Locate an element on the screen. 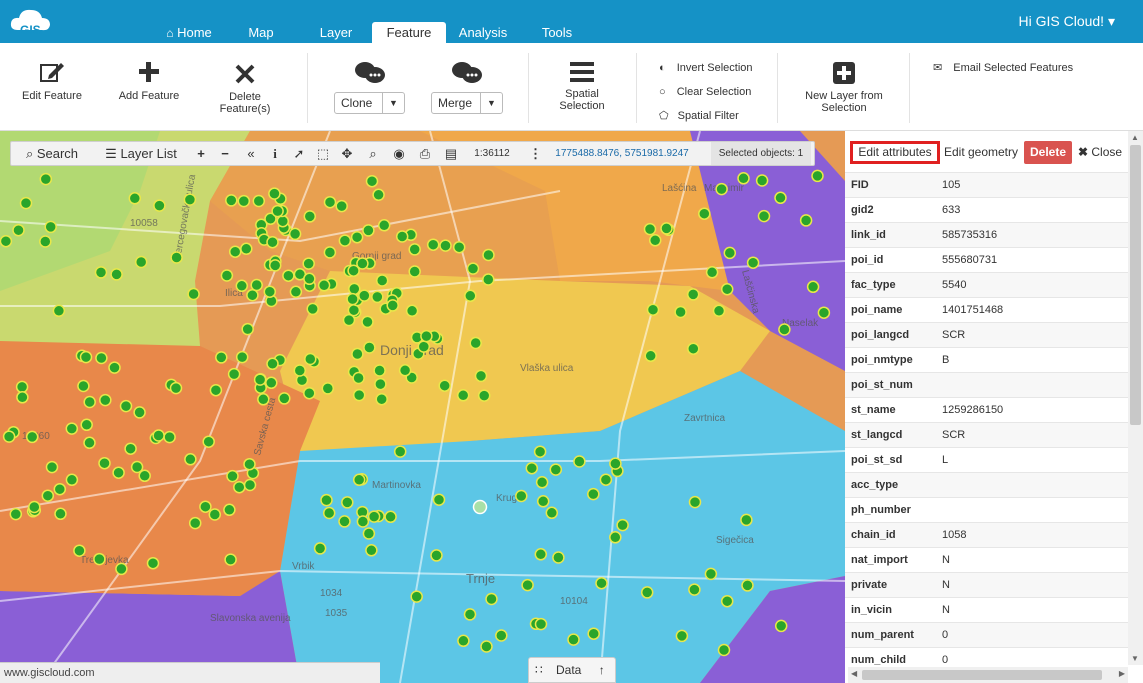 This screenshot has height=683, width=1143. attribute-row: nat_import N is located at coordinates (986, 559).